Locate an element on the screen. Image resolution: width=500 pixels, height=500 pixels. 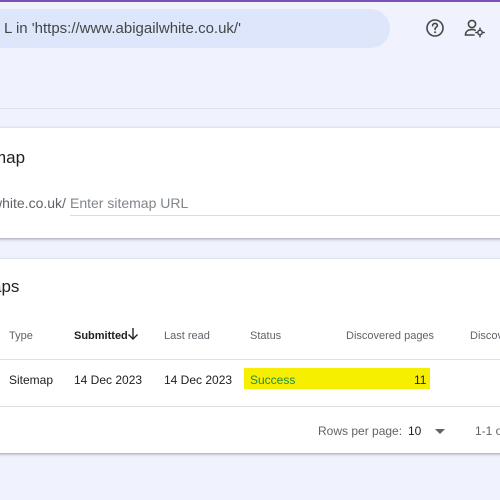
chevron-down-icon is located at coordinates (440, 431).